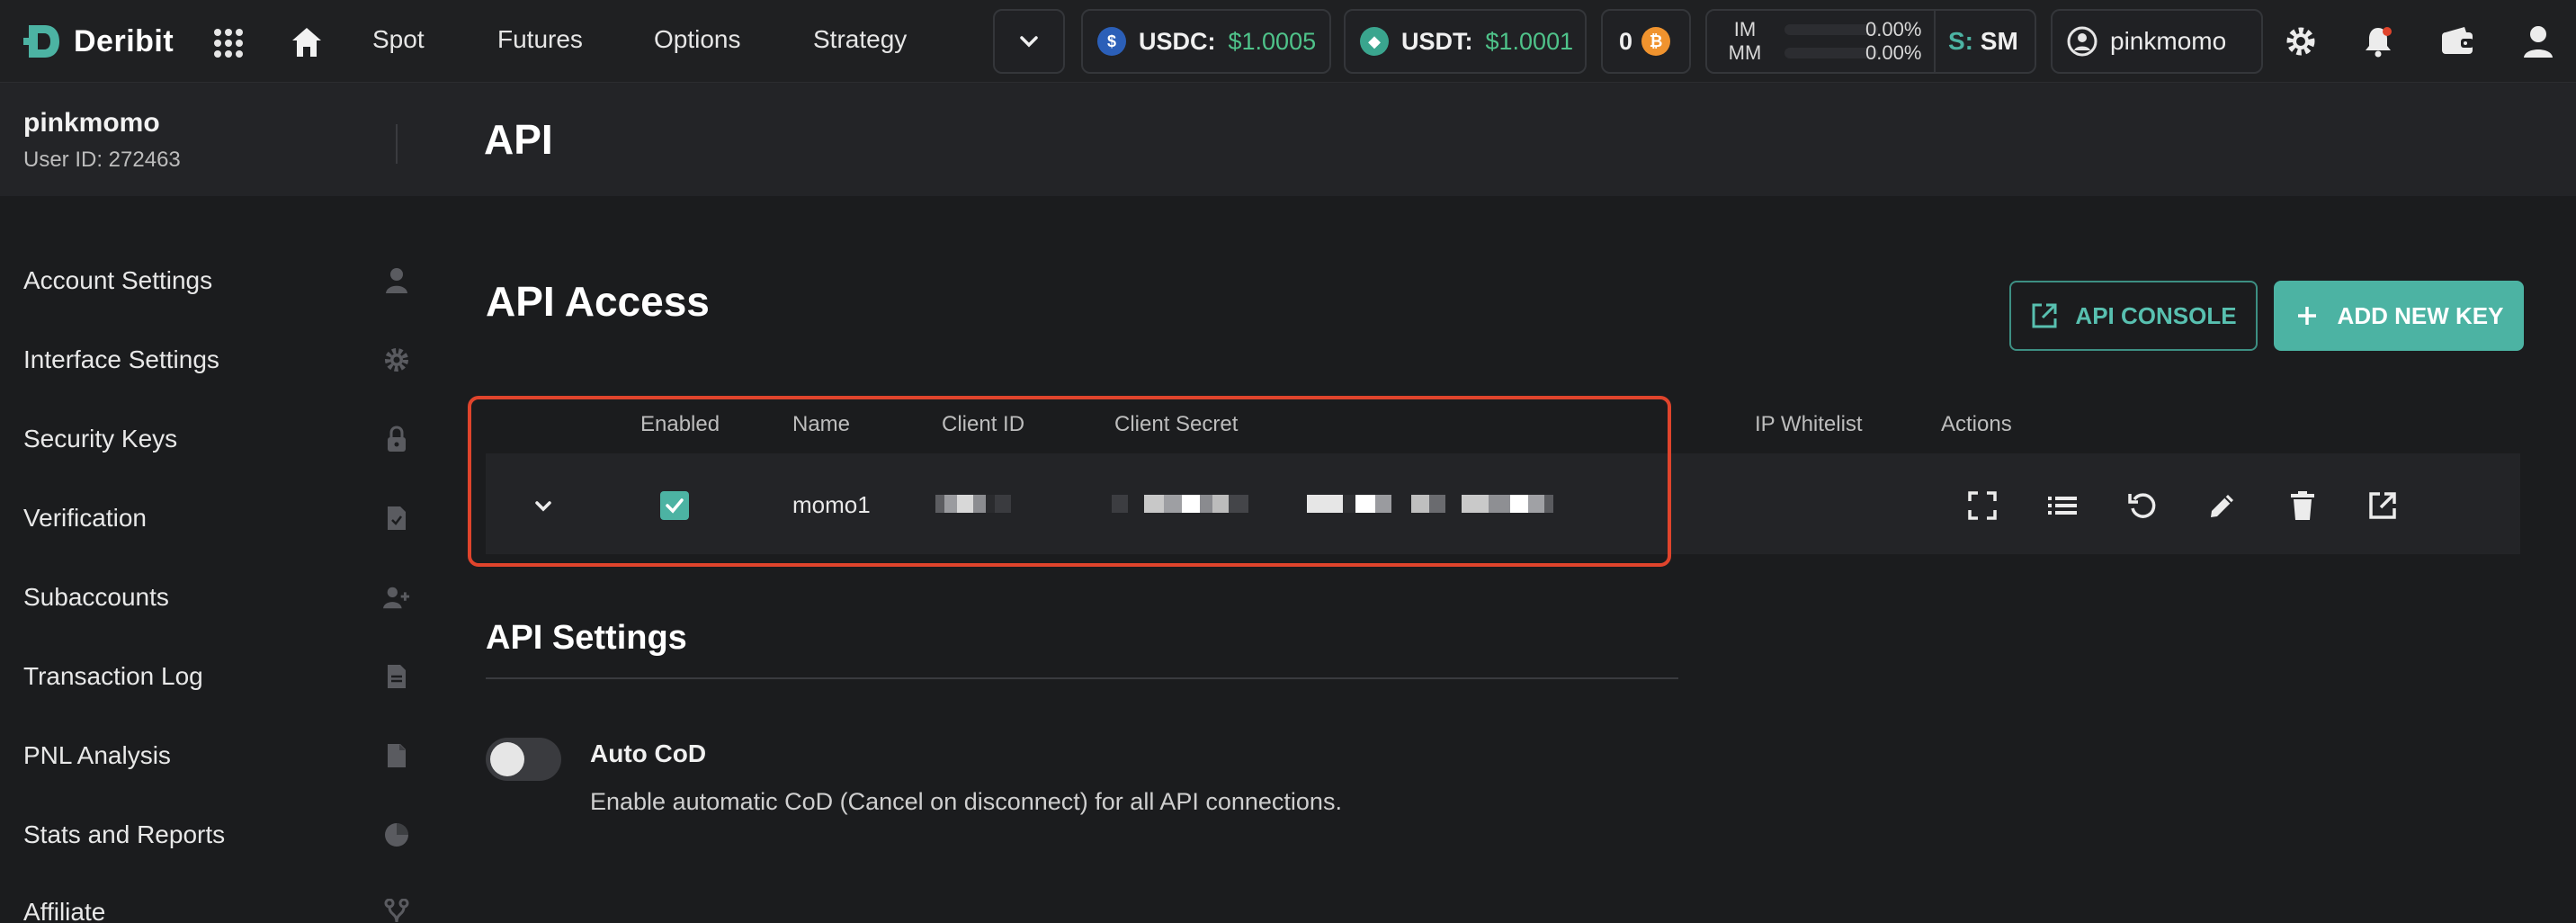 The width and height of the screenshot is (2576, 923). Describe the element at coordinates (2302, 505) in the screenshot. I see `trash-icon` at that location.